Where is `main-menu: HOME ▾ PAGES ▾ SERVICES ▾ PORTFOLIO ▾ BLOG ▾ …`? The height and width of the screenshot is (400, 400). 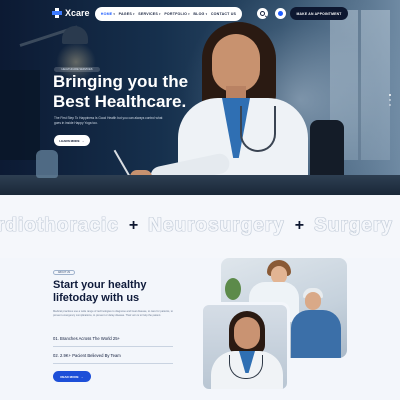 main-menu: HOME ▾ PAGES ▾ SERVICES ▾ PORTFOLIO ▾ BLOG ▾ … is located at coordinates (168, 14).